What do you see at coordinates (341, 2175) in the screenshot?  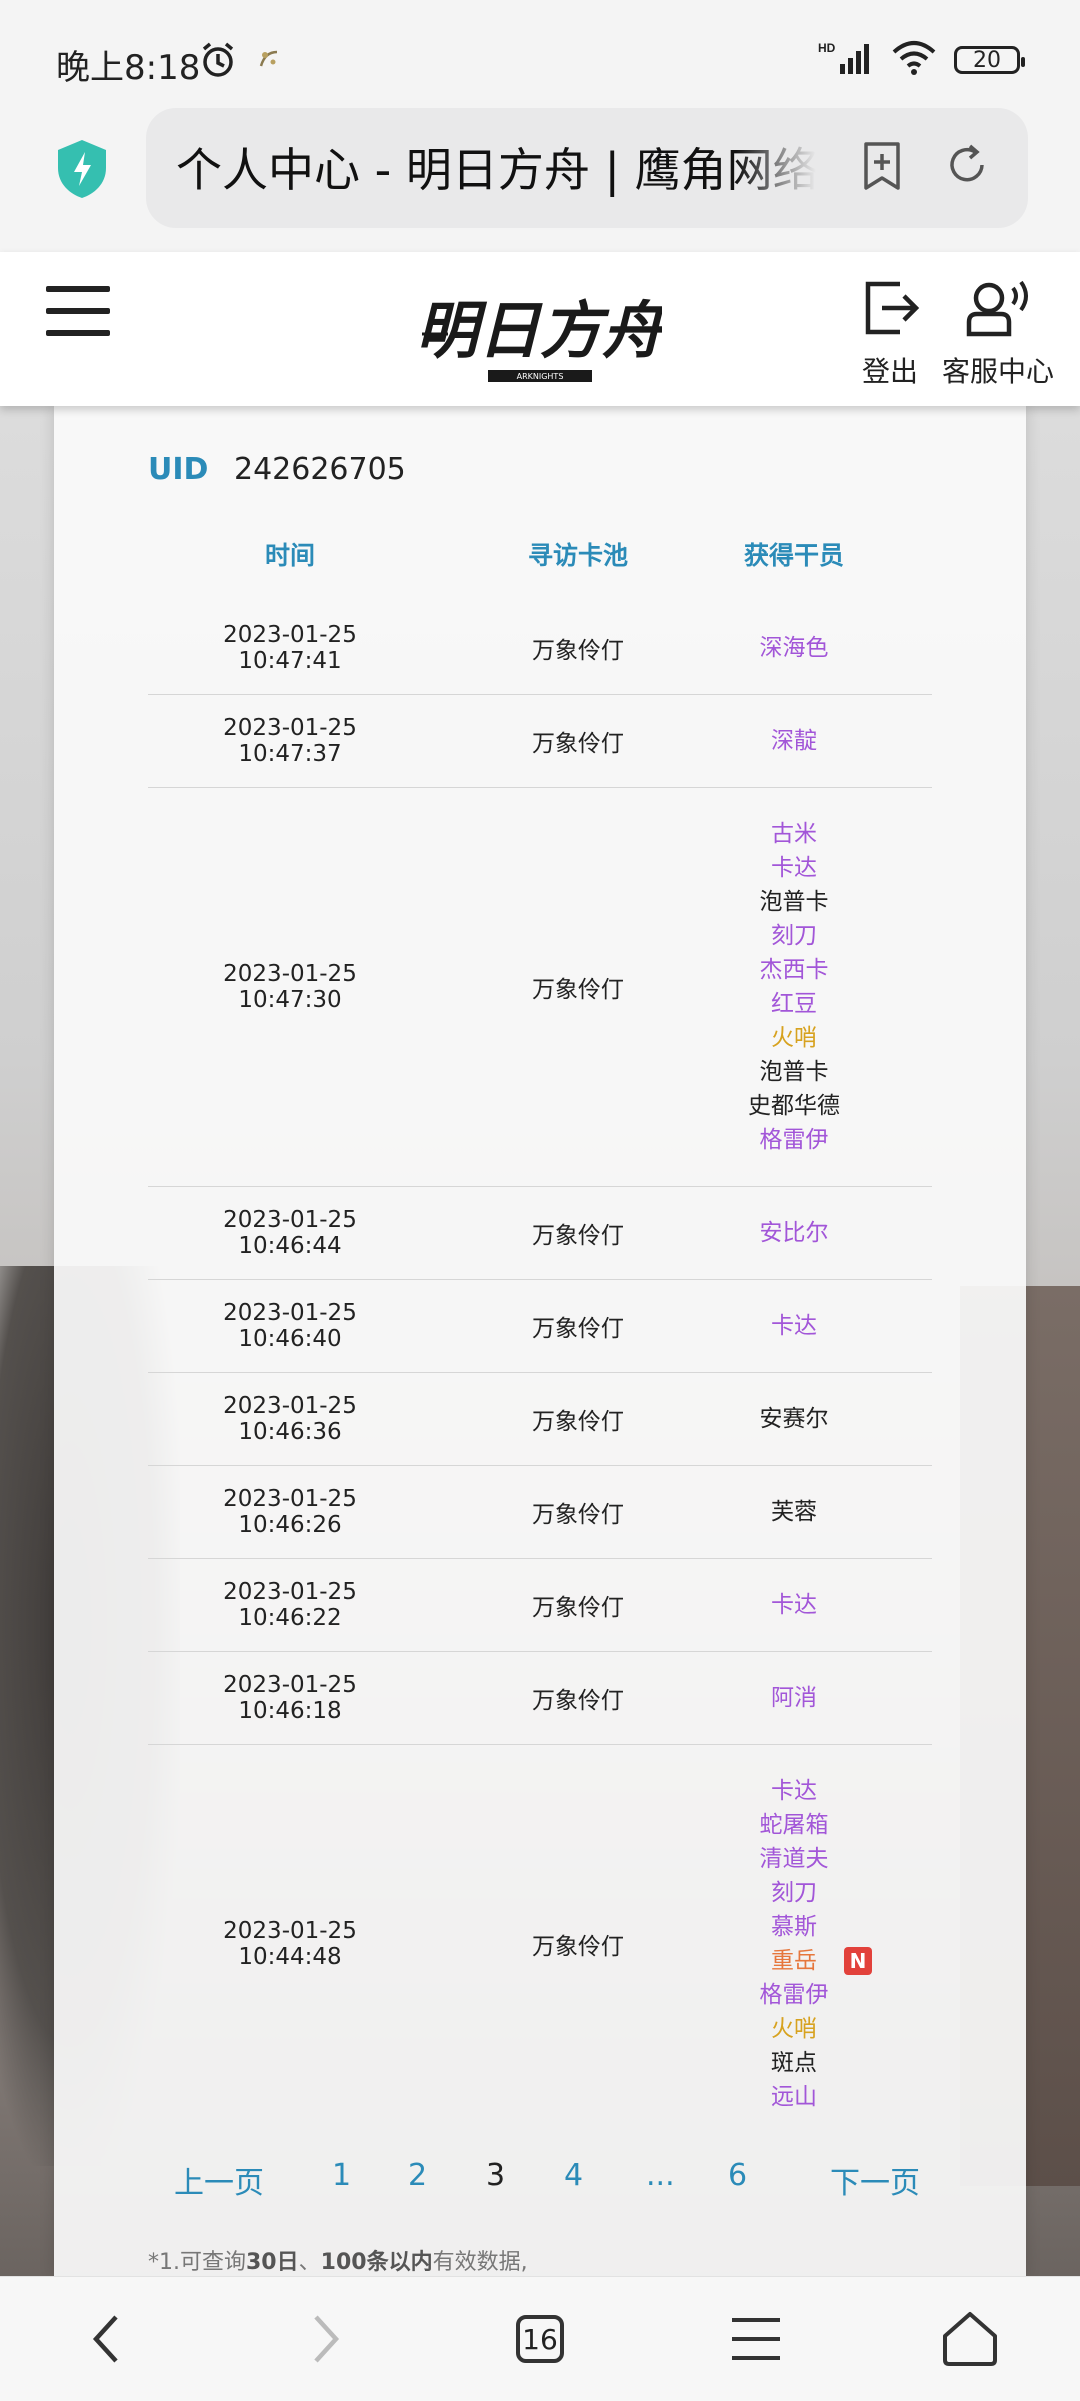 I see `page-1-link: 1` at bounding box center [341, 2175].